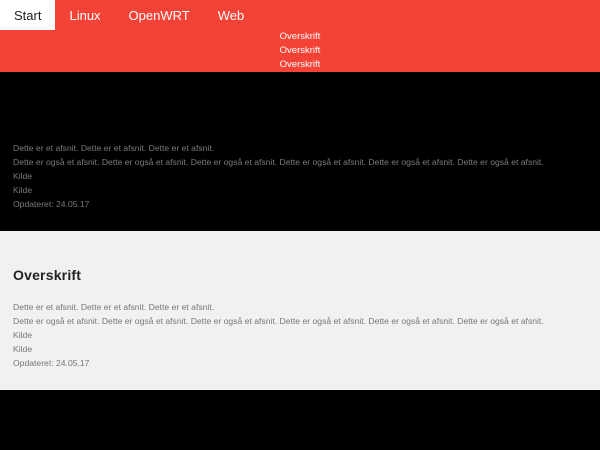 Image resolution: width=600 pixels, height=450 pixels. I want to click on section-heading: Overskrift, so click(47, 275).